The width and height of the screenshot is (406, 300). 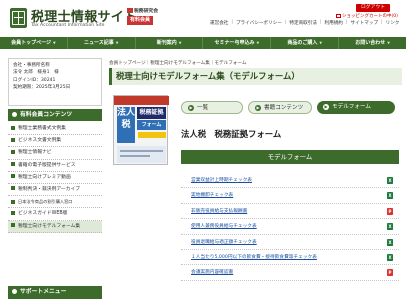 I want to click on top-link: 特定商取引法, so click(x=303, y=23).